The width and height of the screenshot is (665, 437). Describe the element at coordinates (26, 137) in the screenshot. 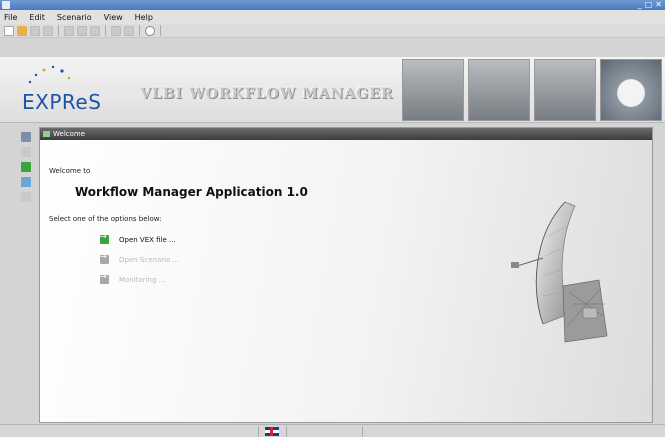

I see `workspace-icon` at that location.